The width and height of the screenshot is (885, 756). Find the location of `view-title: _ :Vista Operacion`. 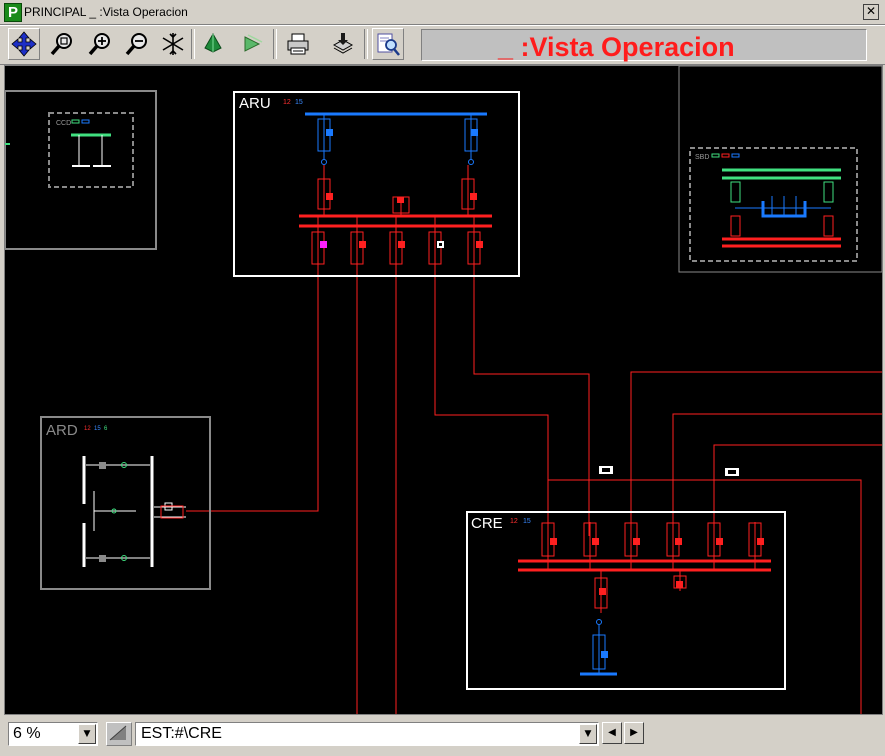

view-title: _ :Vista Operacion is located at coordinates (616, 47).